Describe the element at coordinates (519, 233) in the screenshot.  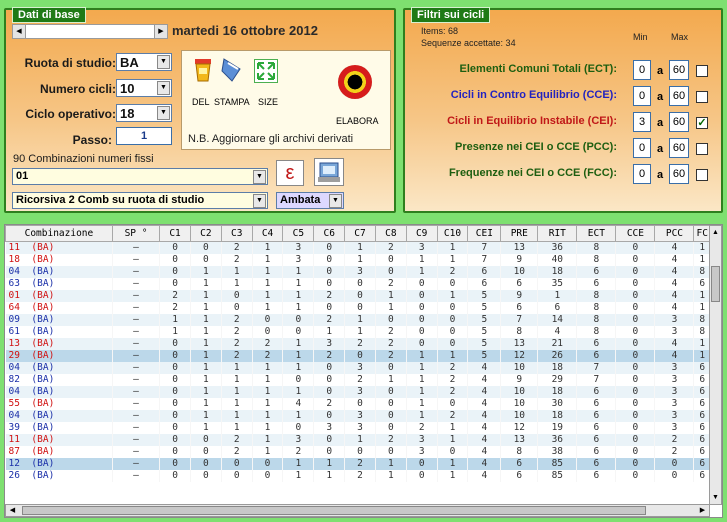
I see `column-header: PRE` at that location.